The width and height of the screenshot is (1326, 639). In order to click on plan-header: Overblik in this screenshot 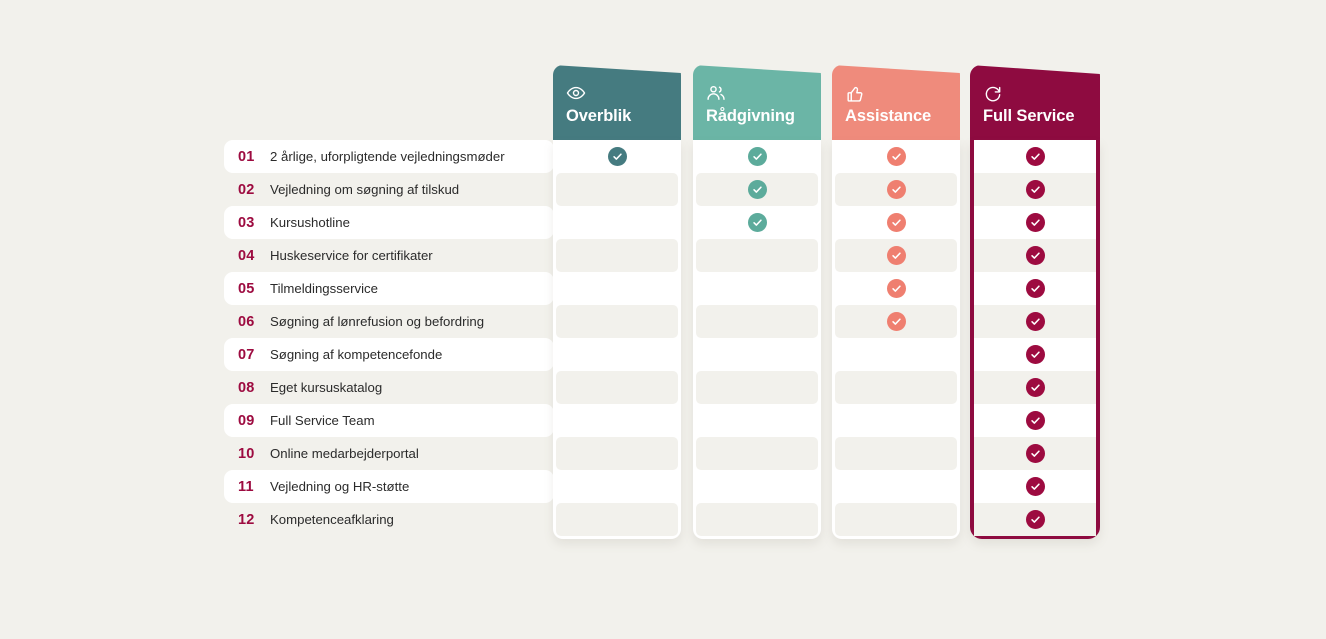, I will do `click(617, 102)`.